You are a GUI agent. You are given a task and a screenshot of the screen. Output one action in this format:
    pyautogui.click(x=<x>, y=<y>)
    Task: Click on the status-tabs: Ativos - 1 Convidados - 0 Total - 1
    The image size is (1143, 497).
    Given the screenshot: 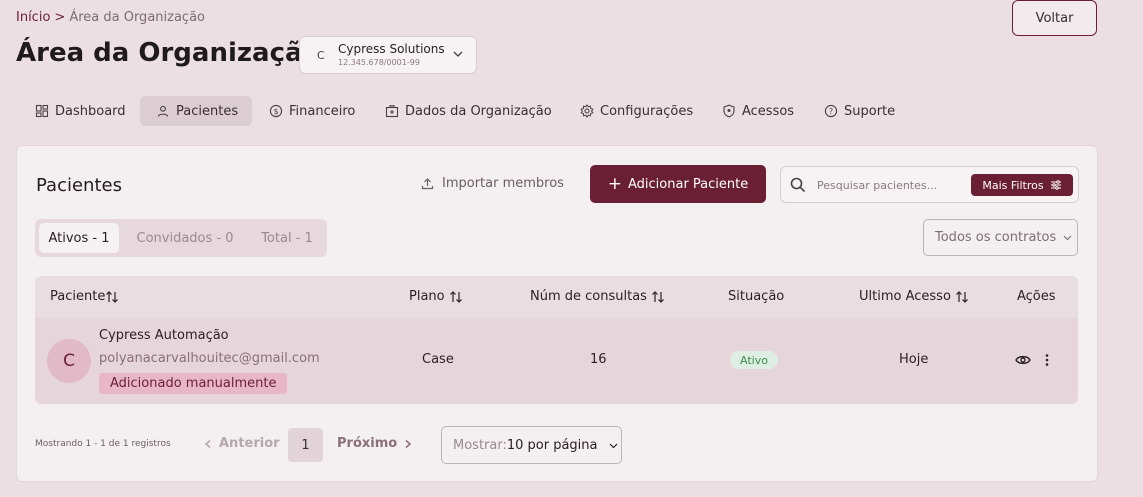 What is the action you would take?
    pyautogui.click(x=181, y=238)
    